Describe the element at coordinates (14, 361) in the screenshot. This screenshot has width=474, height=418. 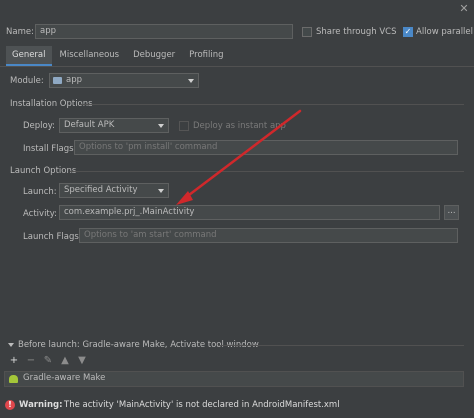
I see `add-task-button: +` at that location.